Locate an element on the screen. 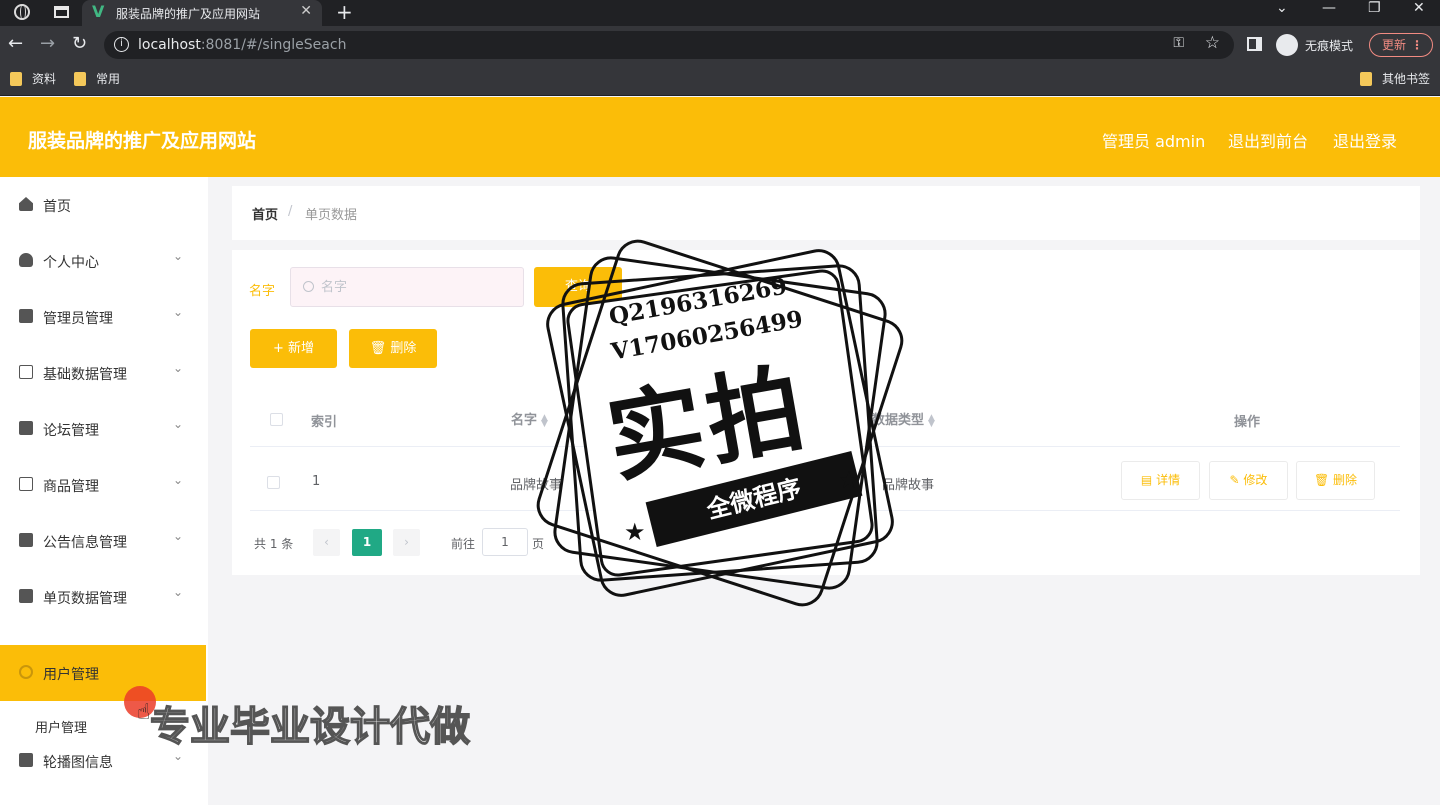  promo-caption: 专业毕业设计代做 is located at coordinates (310, 727).